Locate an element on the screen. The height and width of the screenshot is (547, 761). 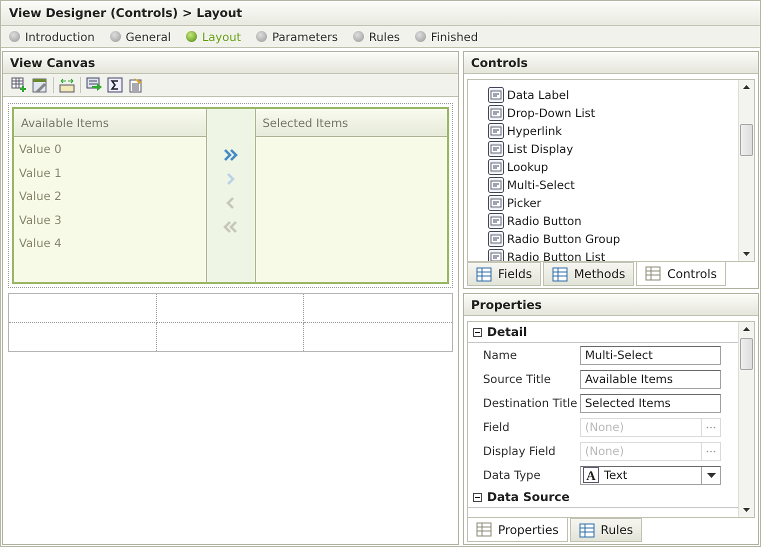
wizard-step: Parameters is located at coordinates (297, 37).